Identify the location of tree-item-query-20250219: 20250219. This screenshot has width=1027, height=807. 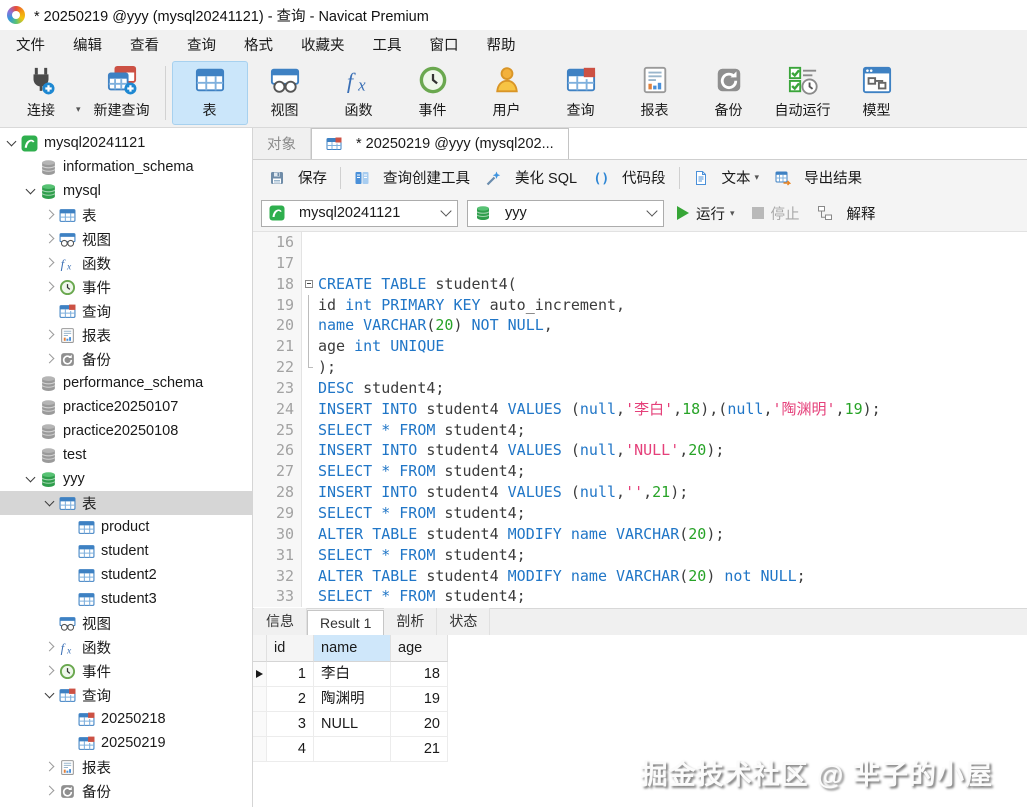
(126, 743).